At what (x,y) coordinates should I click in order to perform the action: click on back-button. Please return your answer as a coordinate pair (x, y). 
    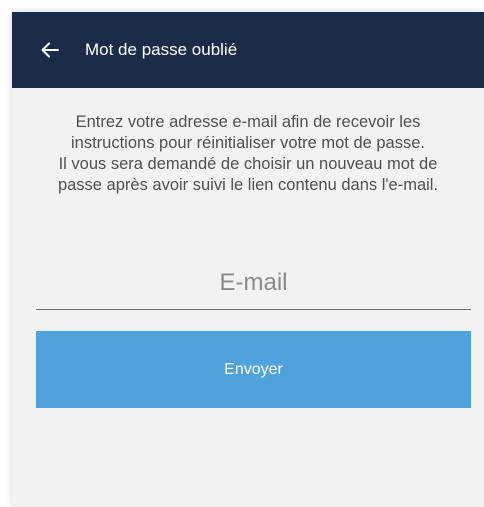
    Looking at the image, I should click on (50, 50).